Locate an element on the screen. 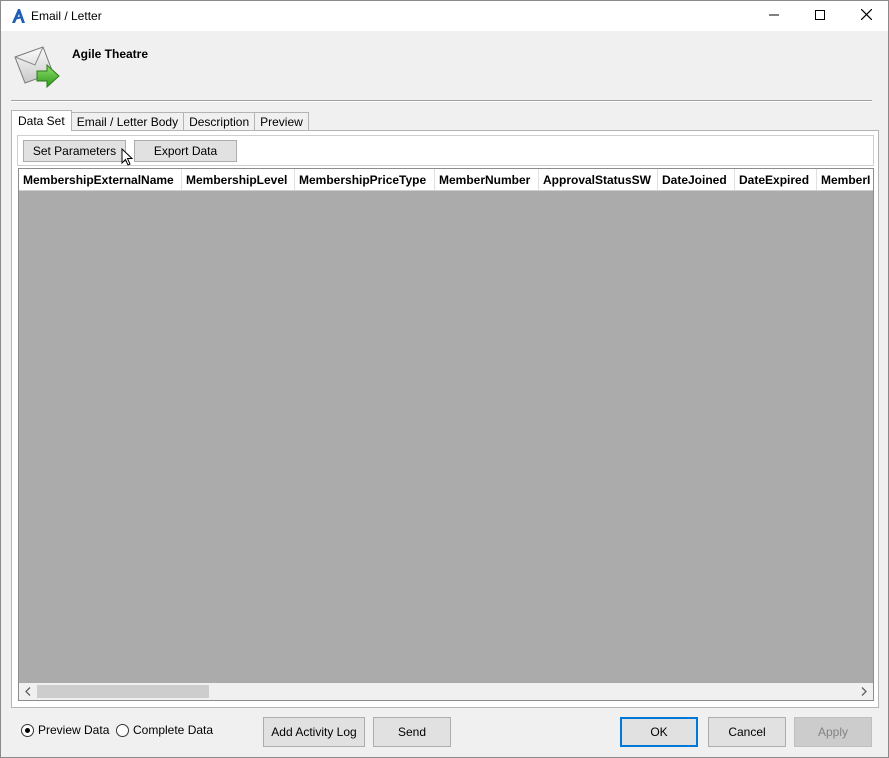 The height and width of the screenshot is (758, 889). maximize-button is located at coordinates (820, 16).